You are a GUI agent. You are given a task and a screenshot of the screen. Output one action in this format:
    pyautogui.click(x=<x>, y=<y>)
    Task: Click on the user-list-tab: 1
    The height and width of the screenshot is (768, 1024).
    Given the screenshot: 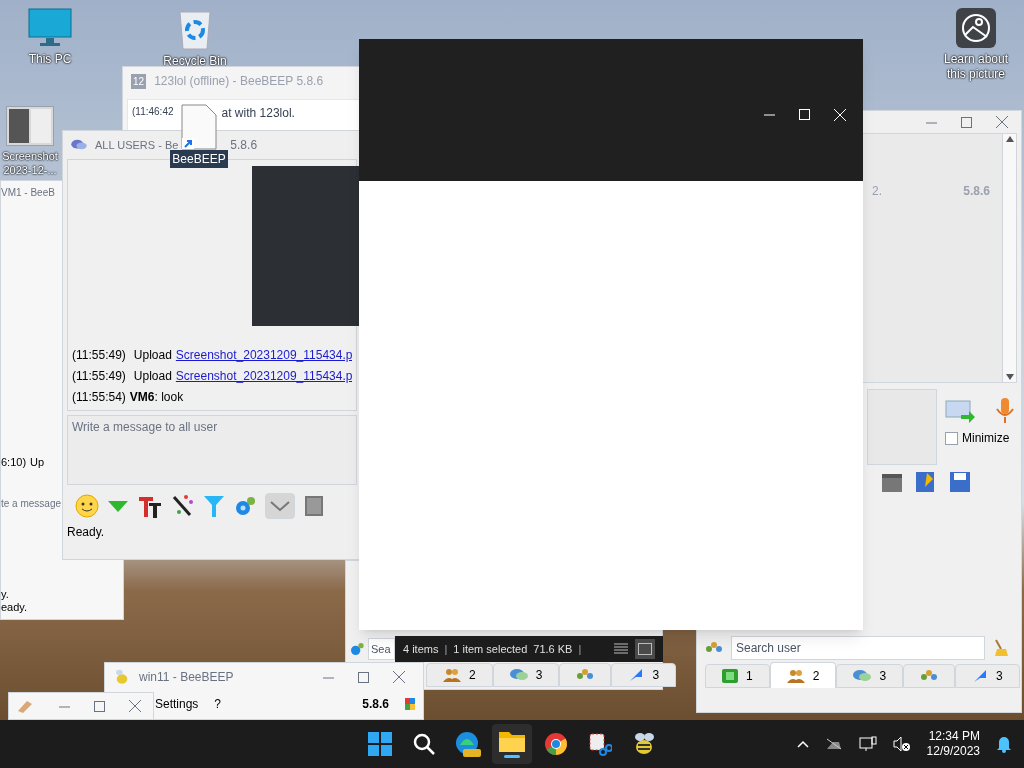 What is the action you would take?
    pyautogui.click(x=737, y=676)
    